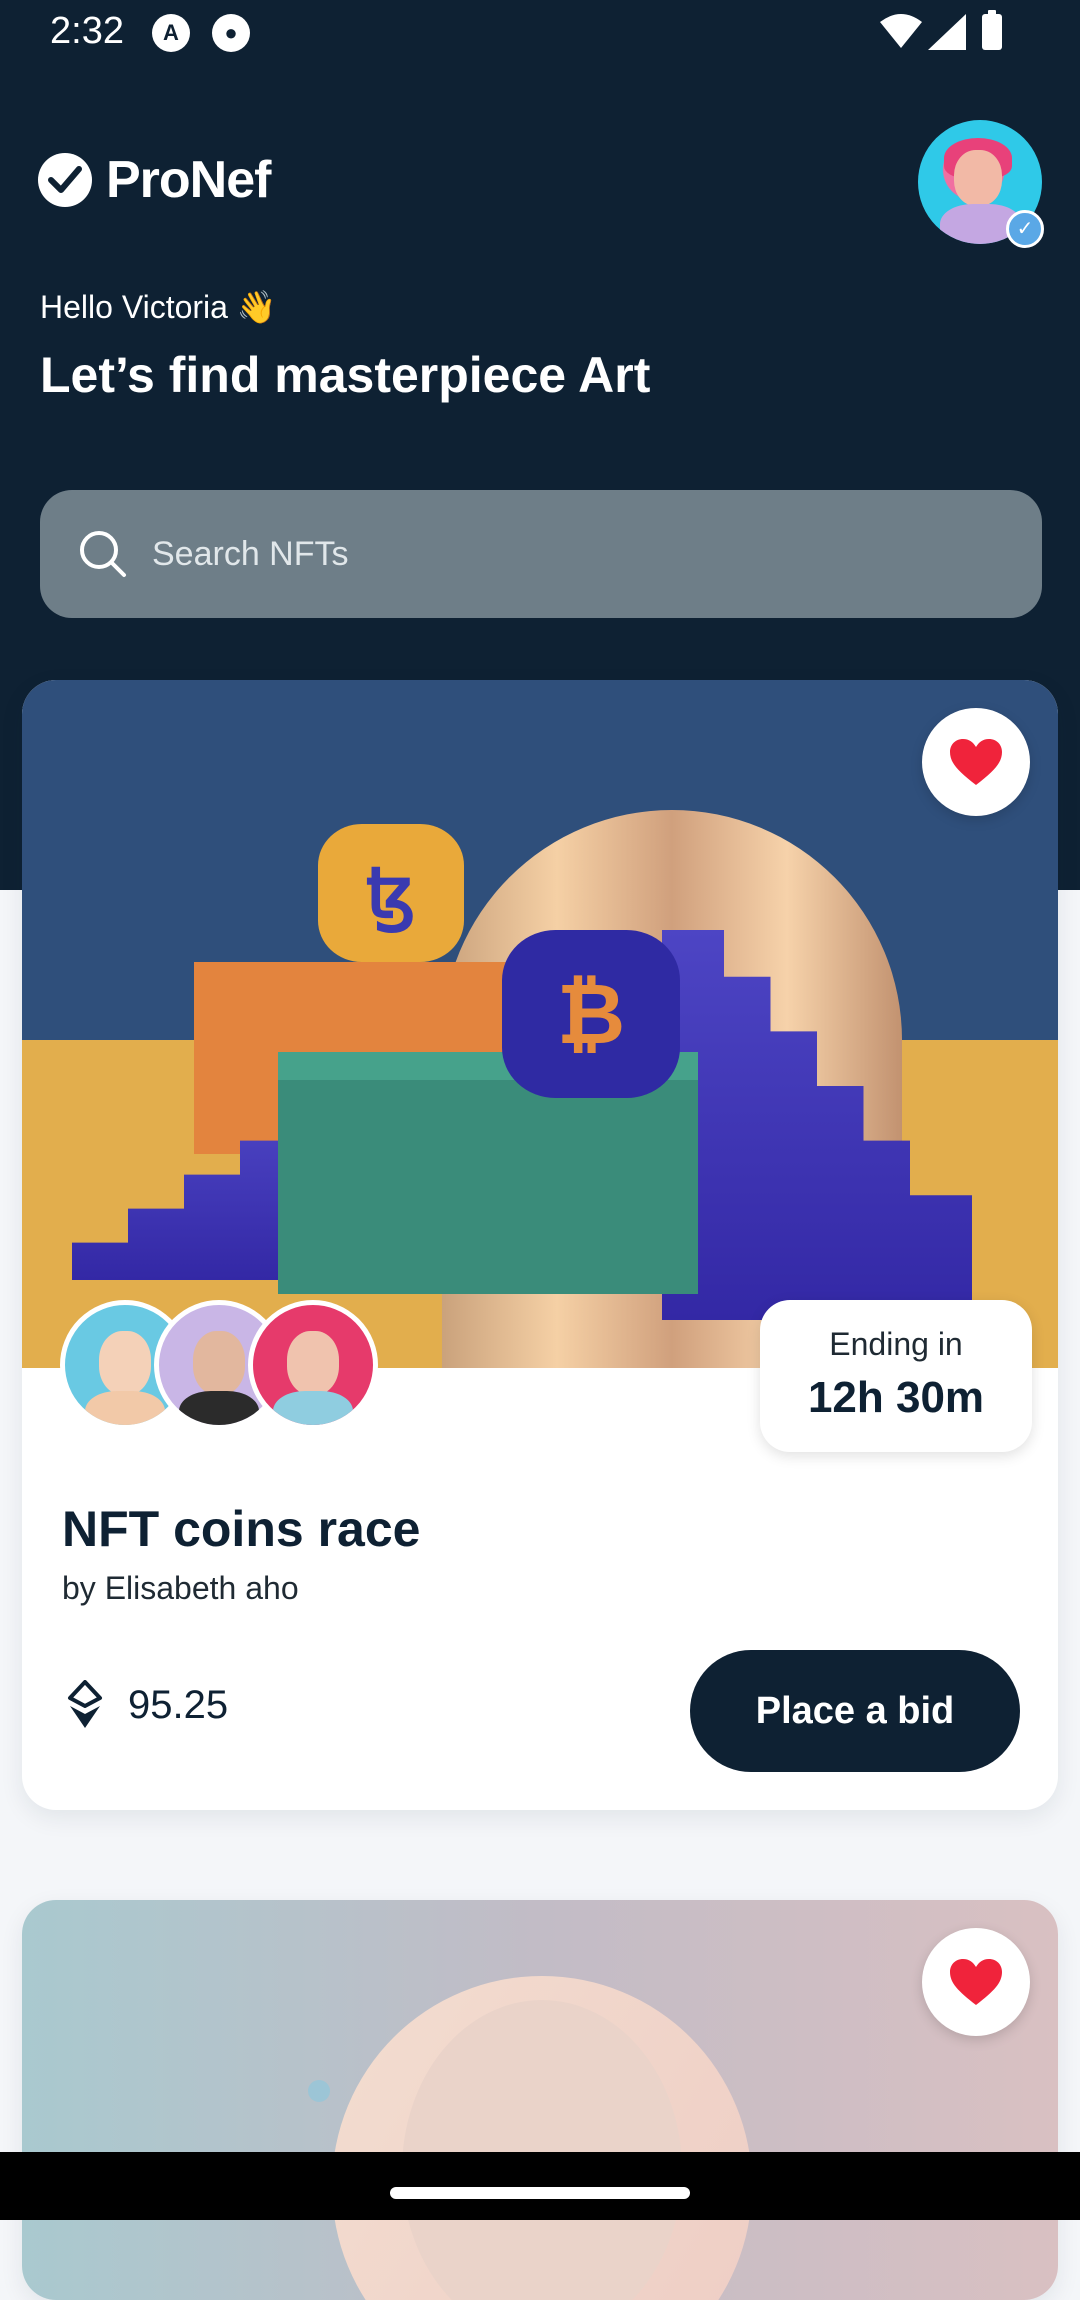 The width and height of the screenshot is (1080, 2300). What do you see at coordinates (313, 1365) in the screenshot?
I see `avatar` at bounding box center [313, 1365].